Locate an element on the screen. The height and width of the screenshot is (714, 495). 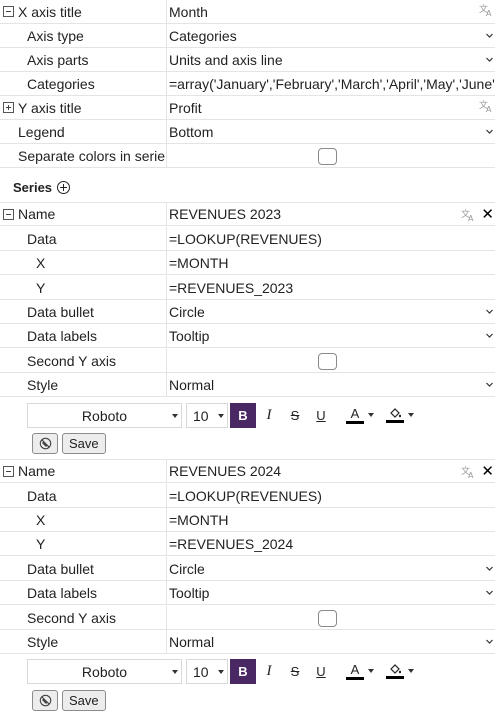
add-series-icon is located at coordinates (64, 187).